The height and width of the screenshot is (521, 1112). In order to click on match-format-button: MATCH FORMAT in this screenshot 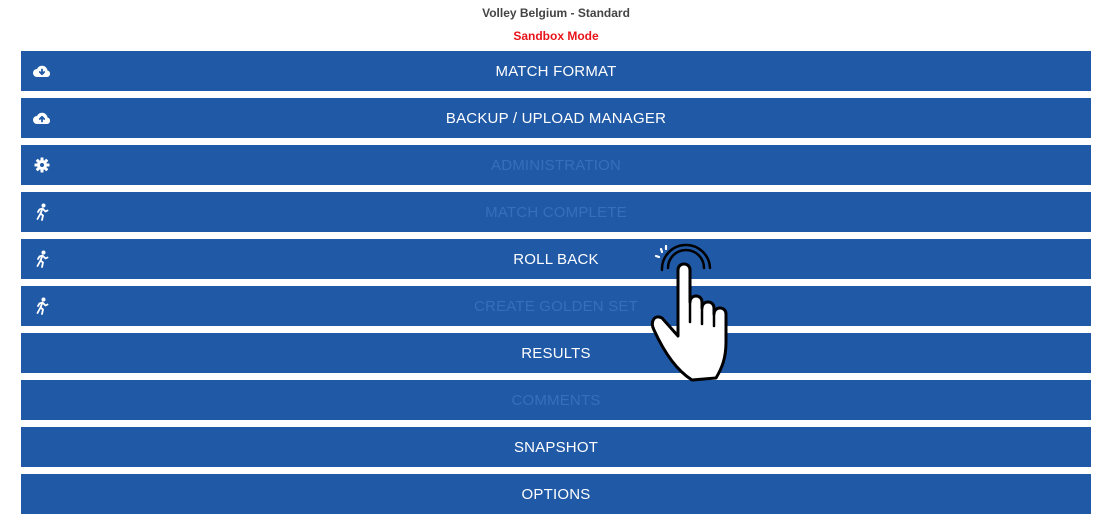, I will do `click(556, 71)`.